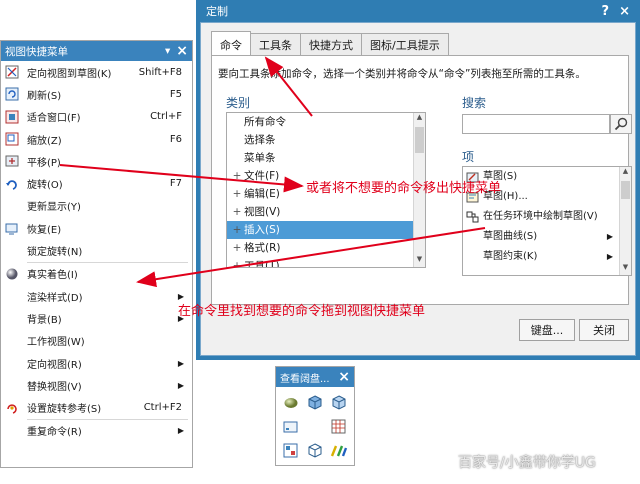  Describe the element at coordinates (231, 43) in the screenshot. I see `tab-commands: 命令` at that location.